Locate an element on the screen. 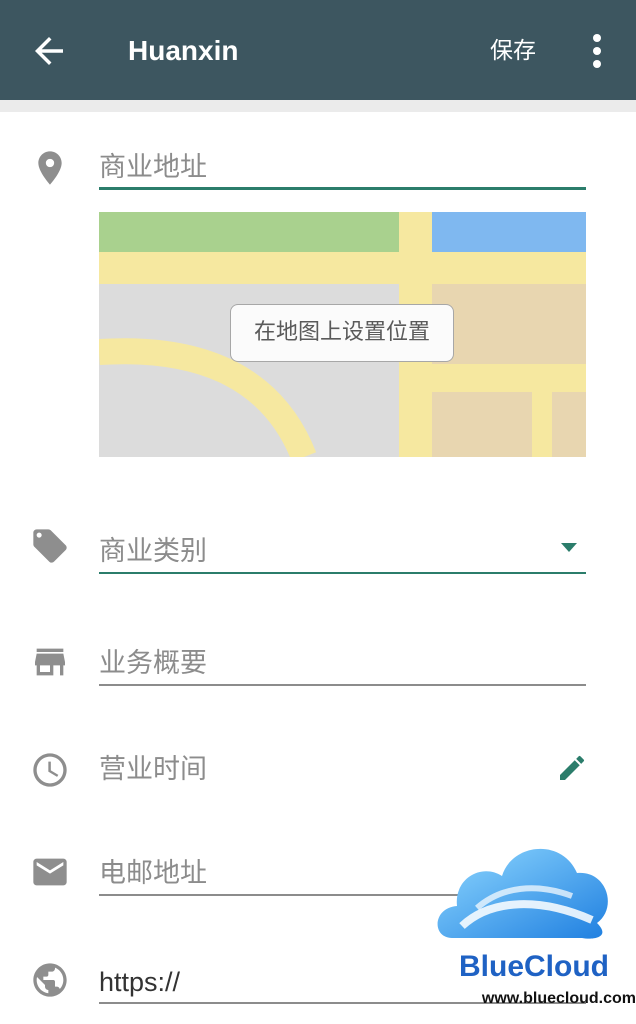 This screenshot has height=1024, width=636. business-description-placeholder: 业务概要 is located at coordinates (153, 663).